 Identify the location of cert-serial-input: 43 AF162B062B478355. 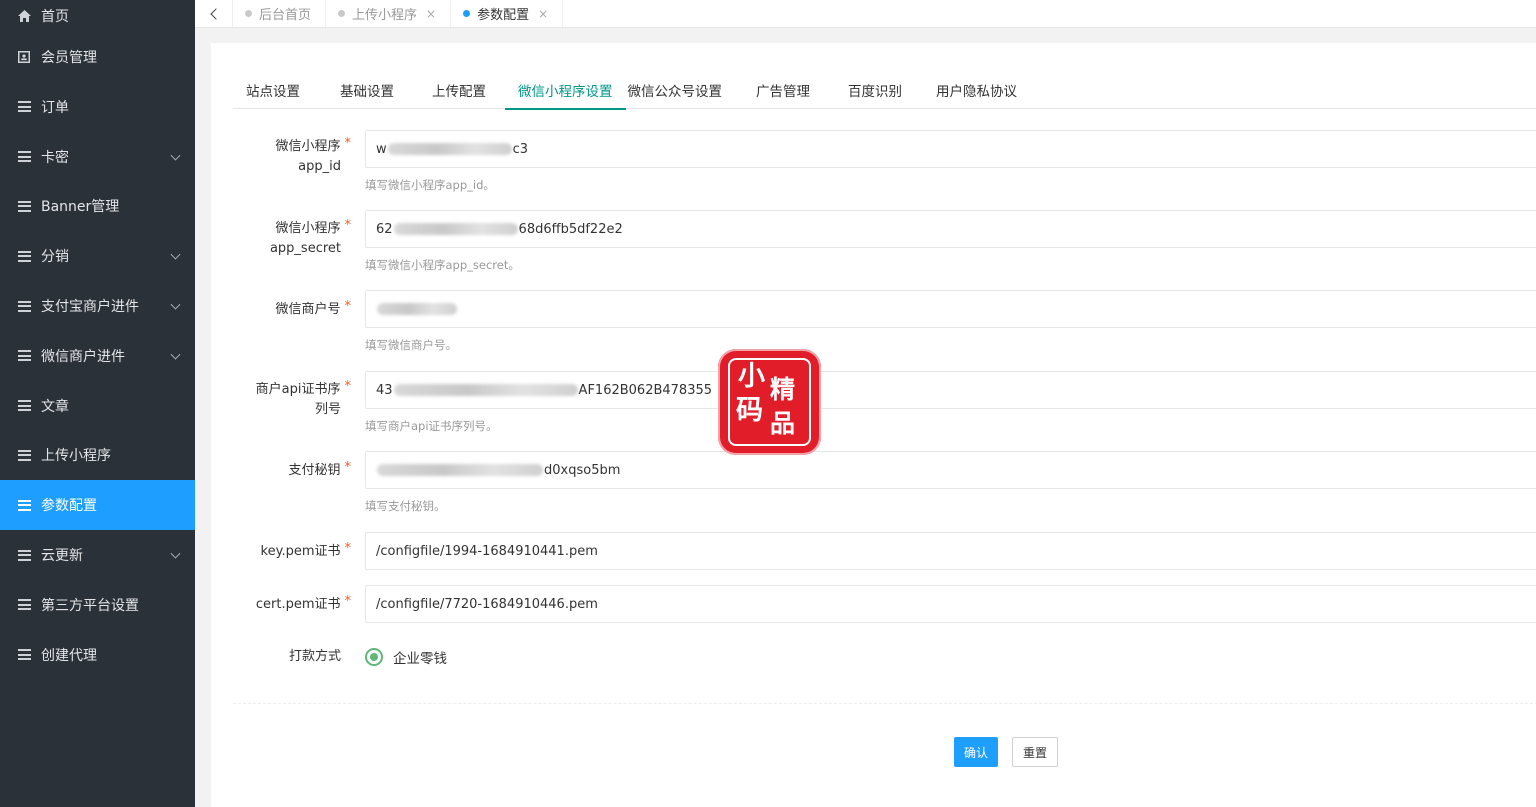
(950, 390).